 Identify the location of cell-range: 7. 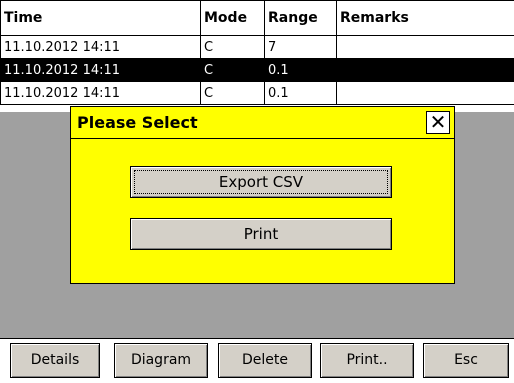
(300, 47).